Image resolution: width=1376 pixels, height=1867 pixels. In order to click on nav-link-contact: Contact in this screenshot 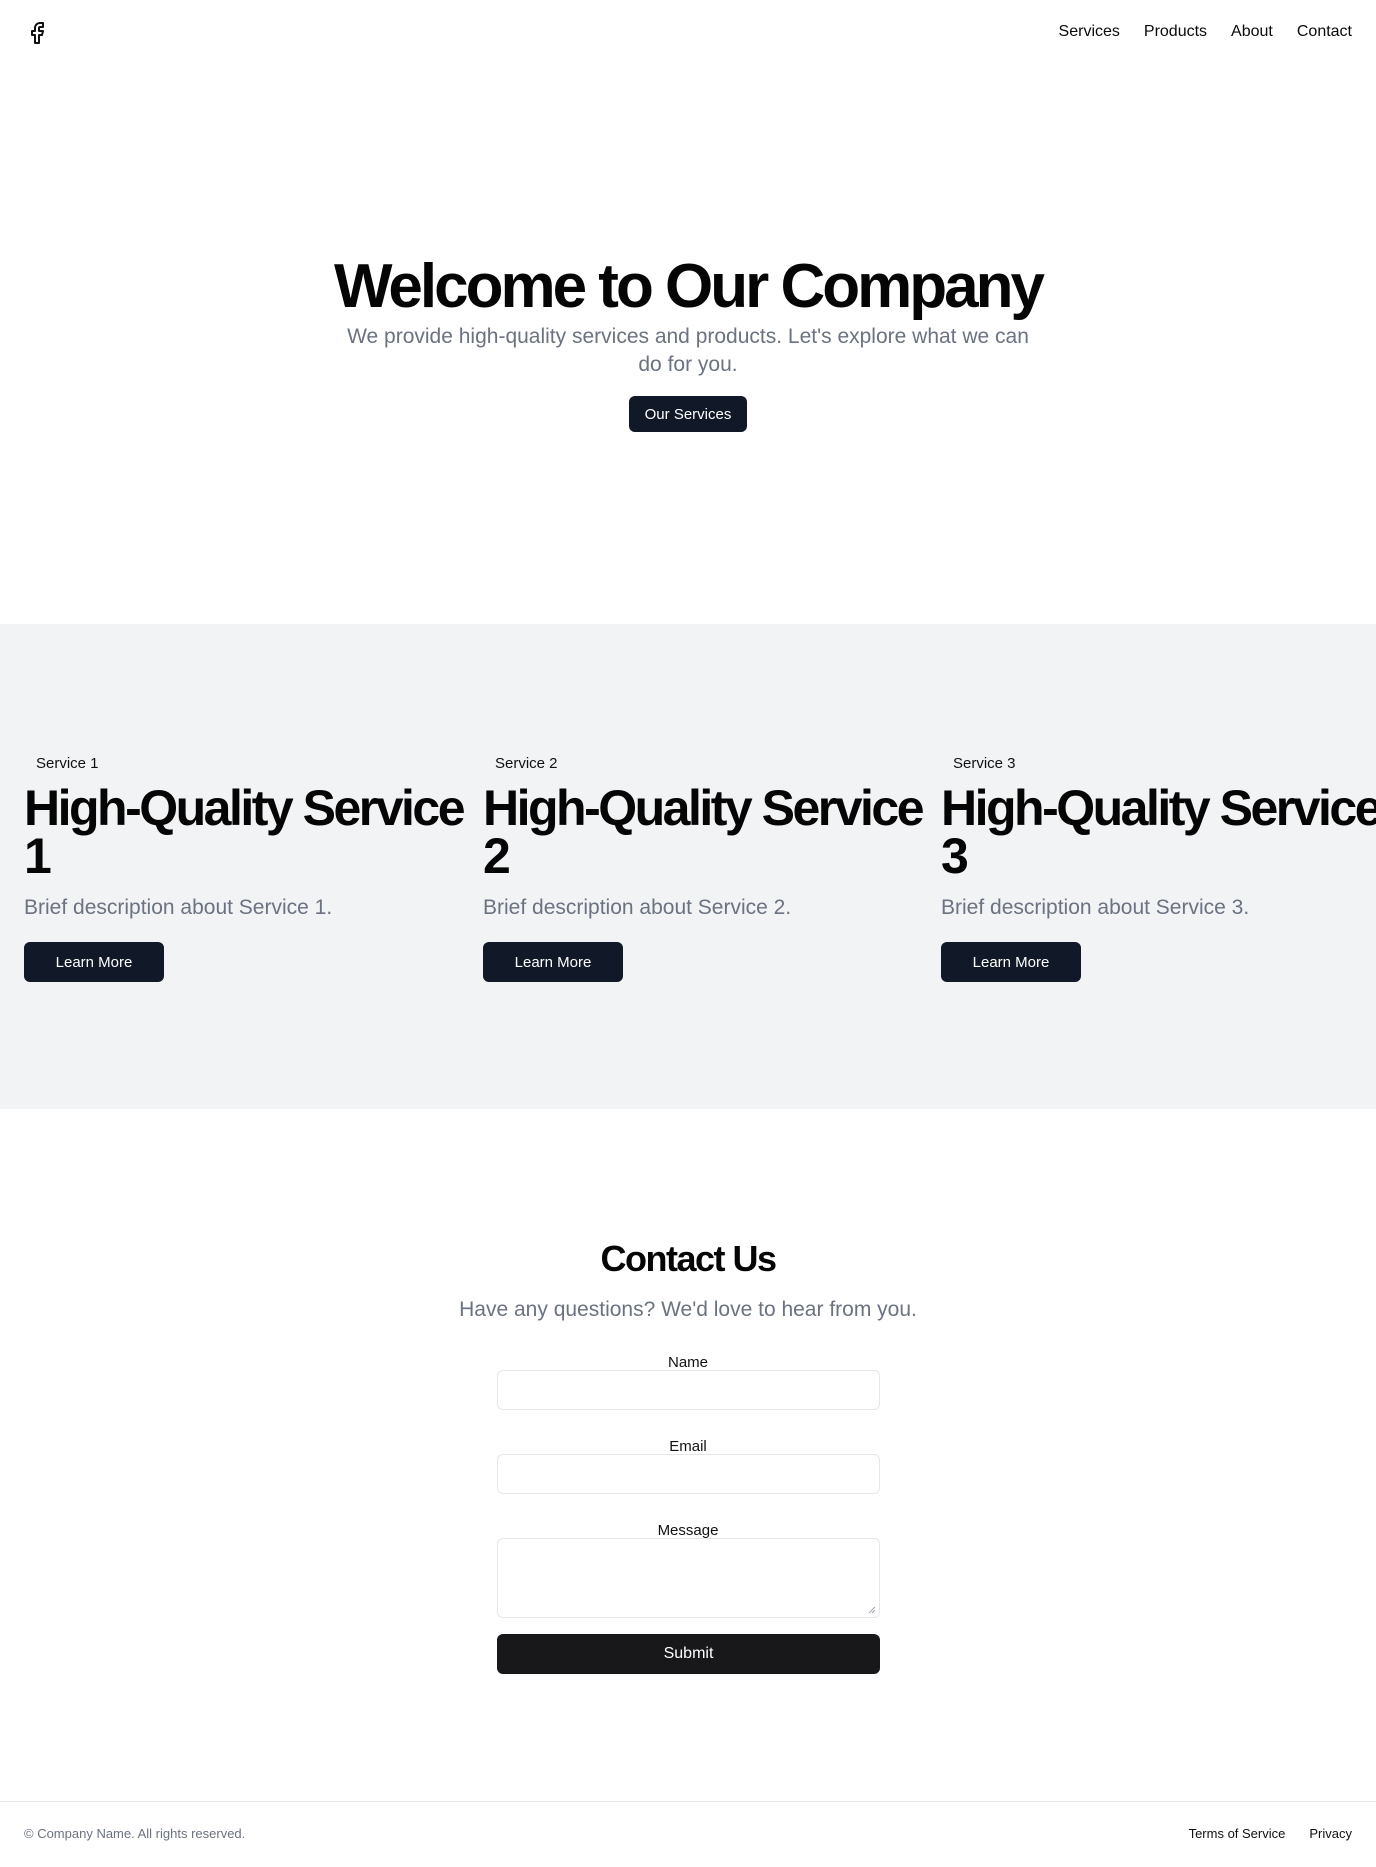, I will do `click(1324, 32)`.